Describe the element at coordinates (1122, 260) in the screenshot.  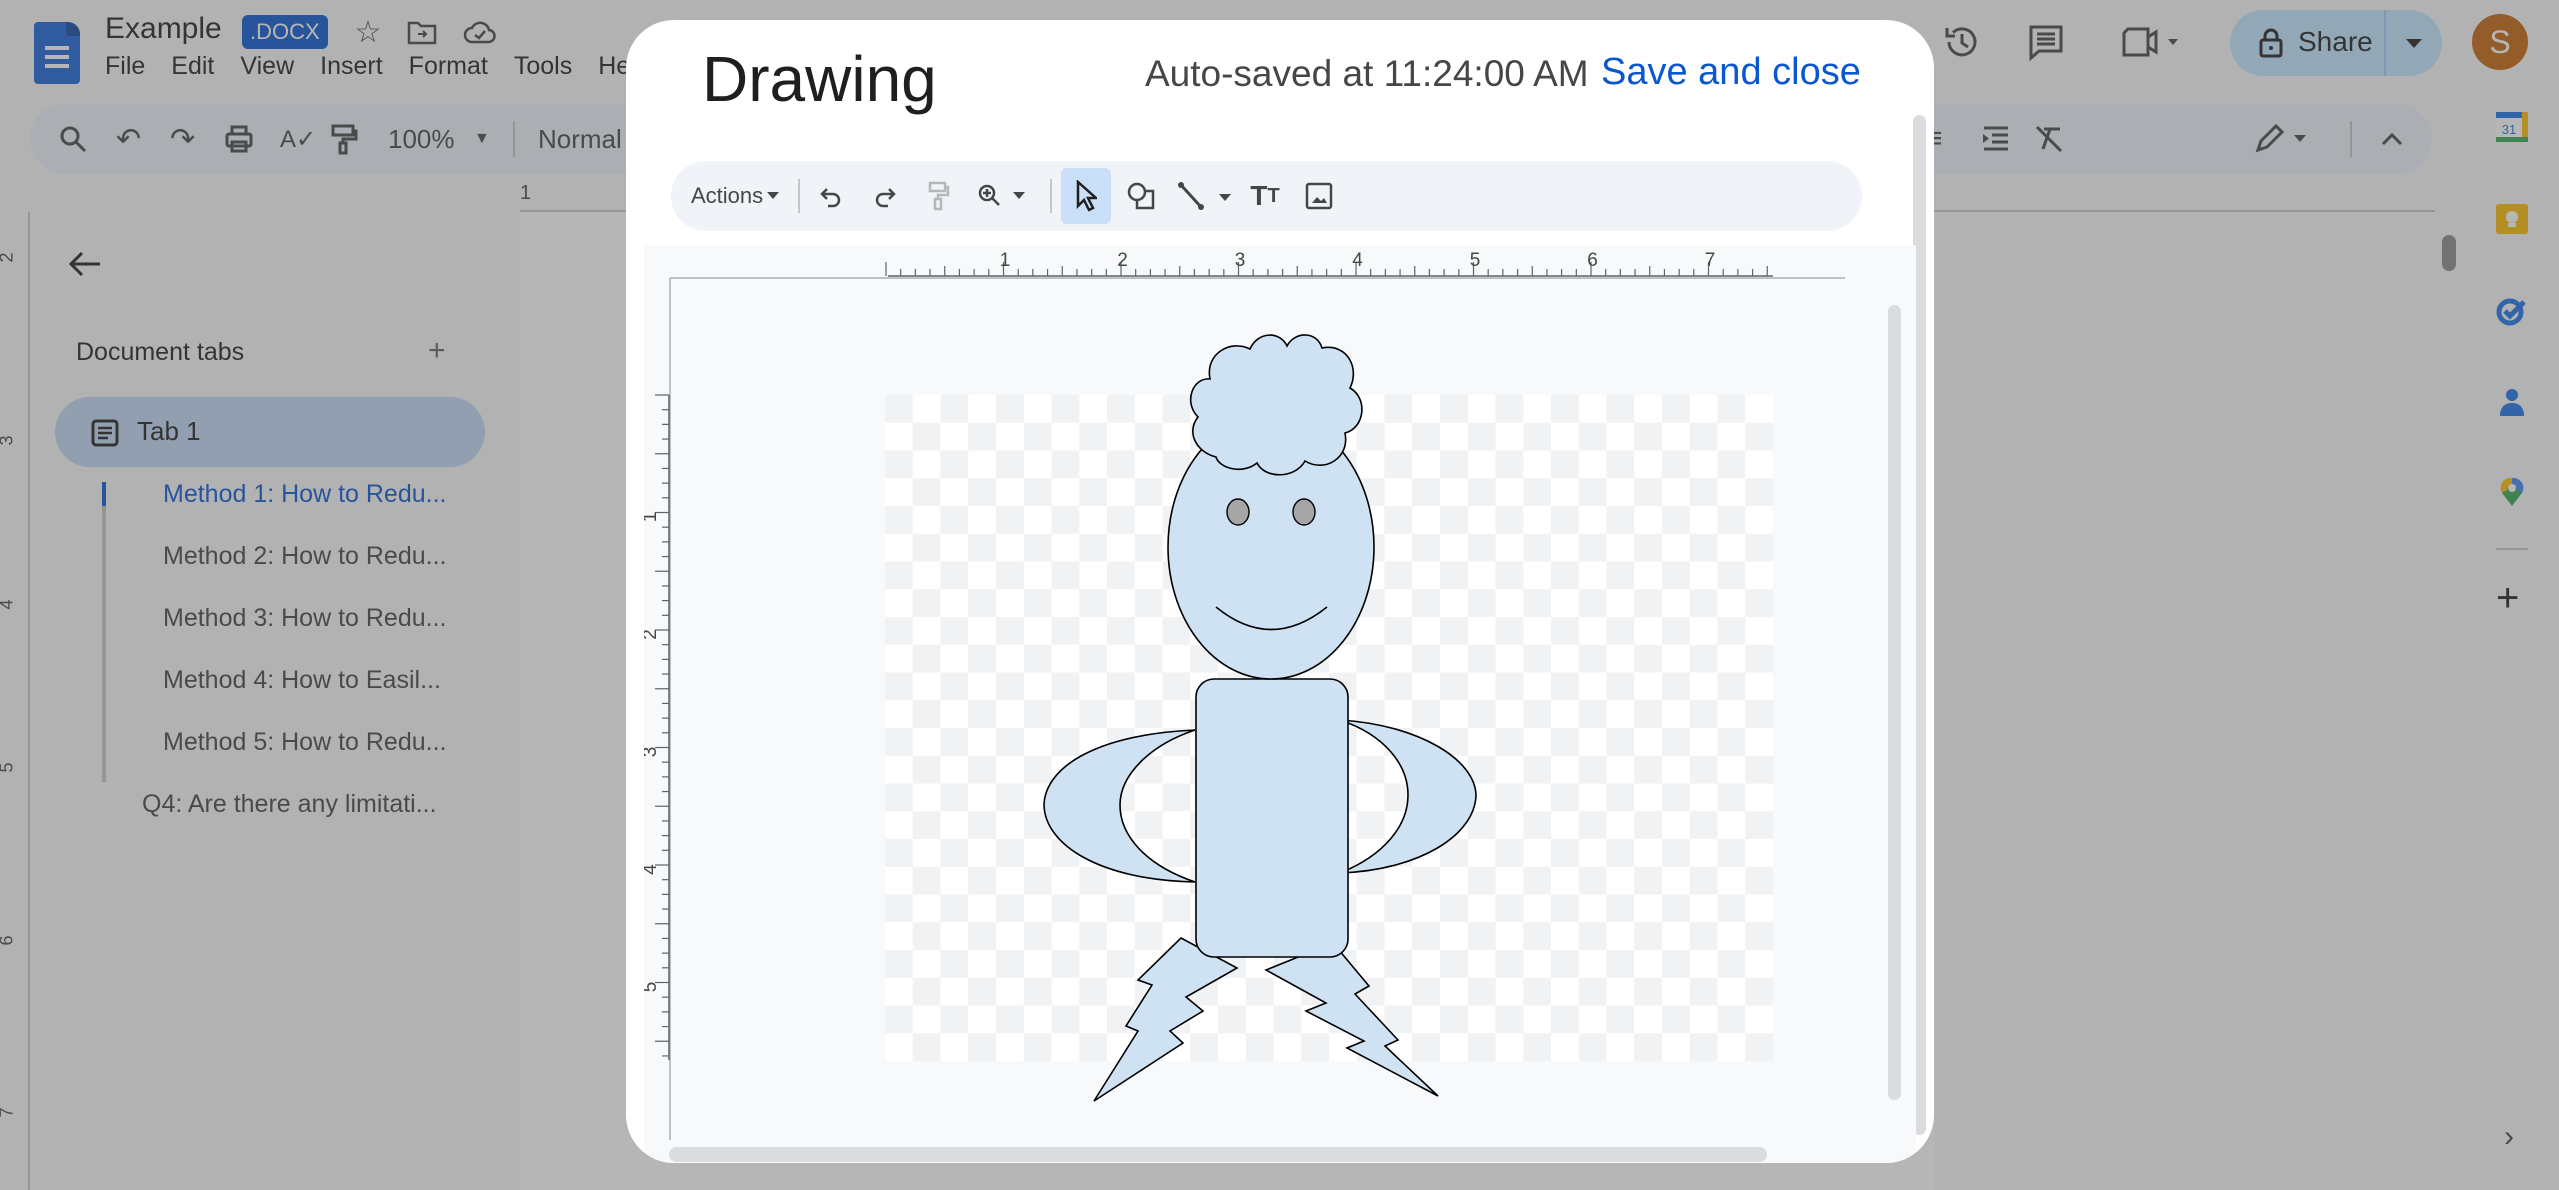
I see `ruler-h-label: 2` at that location.